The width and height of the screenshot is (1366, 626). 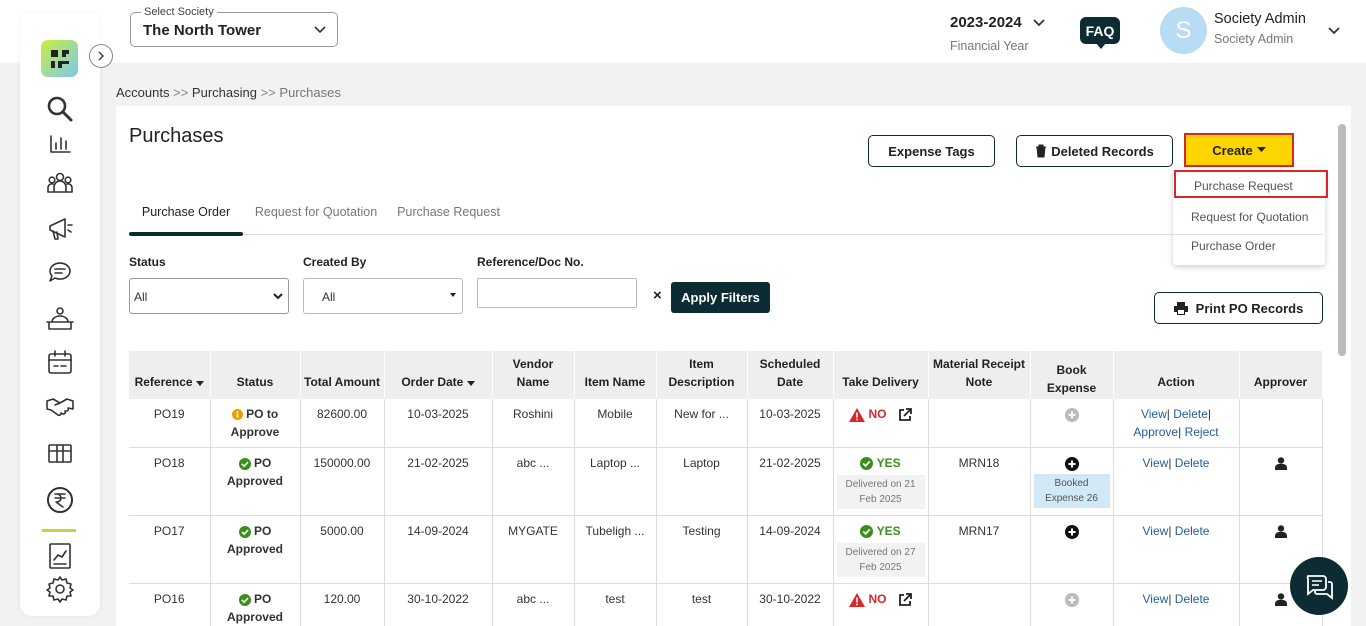 I want to click on logo-icon, so click(x=59, y=58).